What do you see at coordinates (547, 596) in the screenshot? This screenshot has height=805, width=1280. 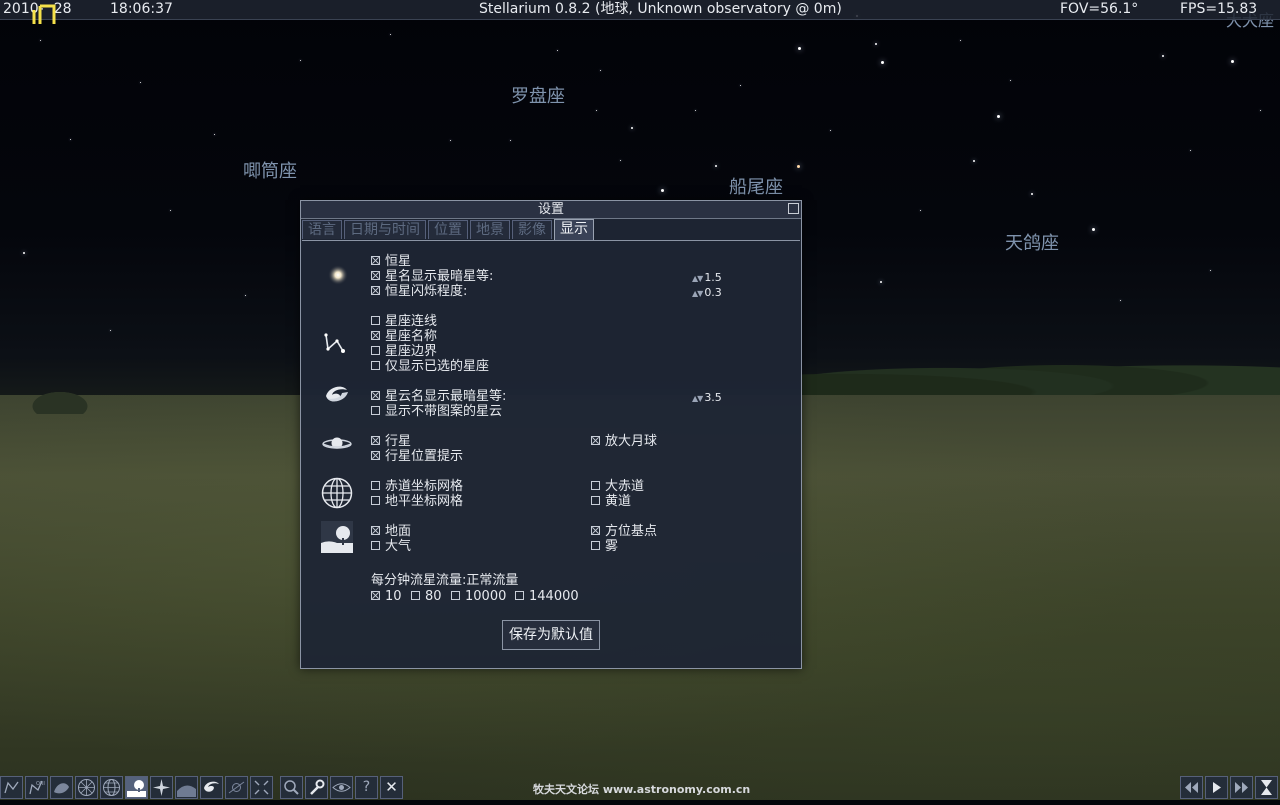 I see `meteor-rate-144000: 144000` at bounding box center [547, 596].